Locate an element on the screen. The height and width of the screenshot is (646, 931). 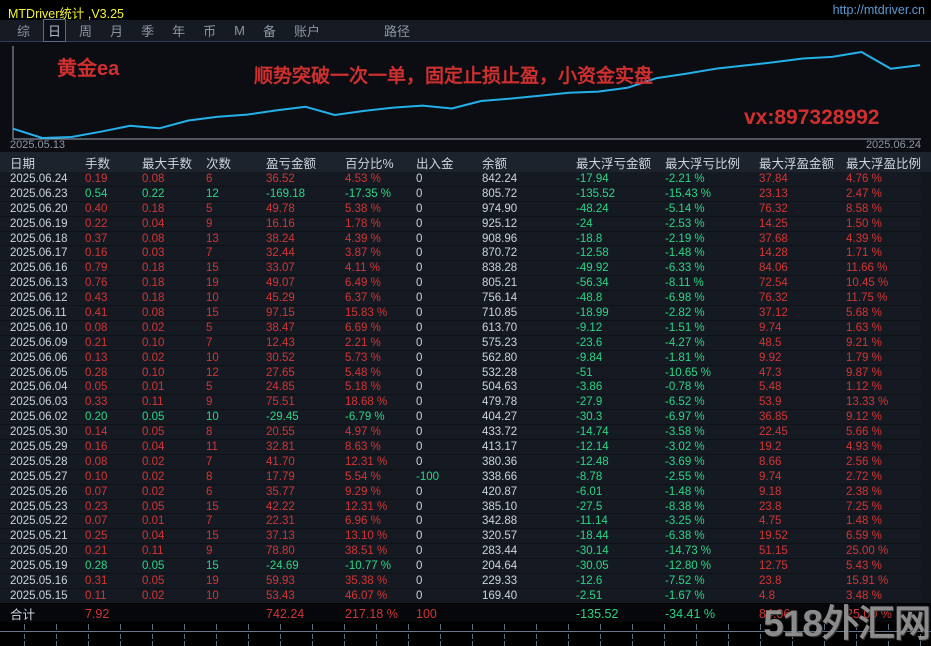
menu-item-账户: 账户 is located at coordinates (307, 30).